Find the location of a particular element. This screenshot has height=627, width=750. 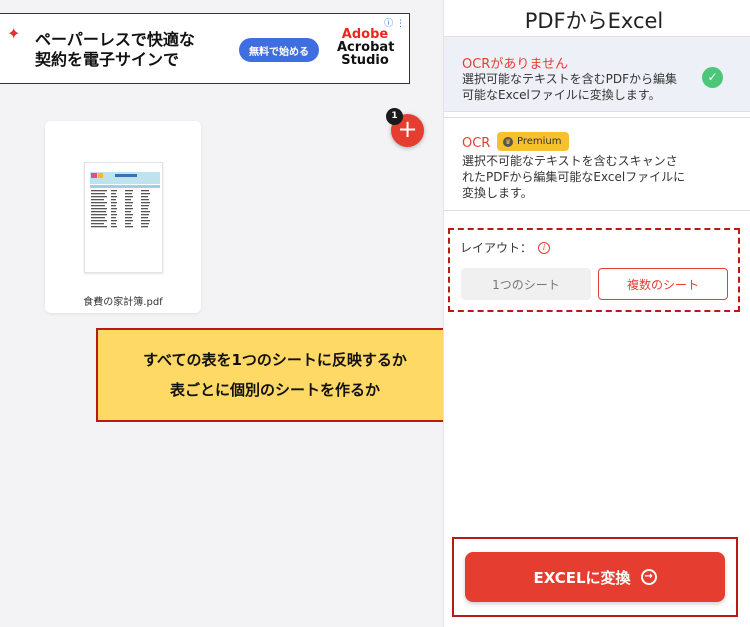

ad-headline: ペーパーレスで快適な 契約を電子サインで is located at coordinates (115, 50).